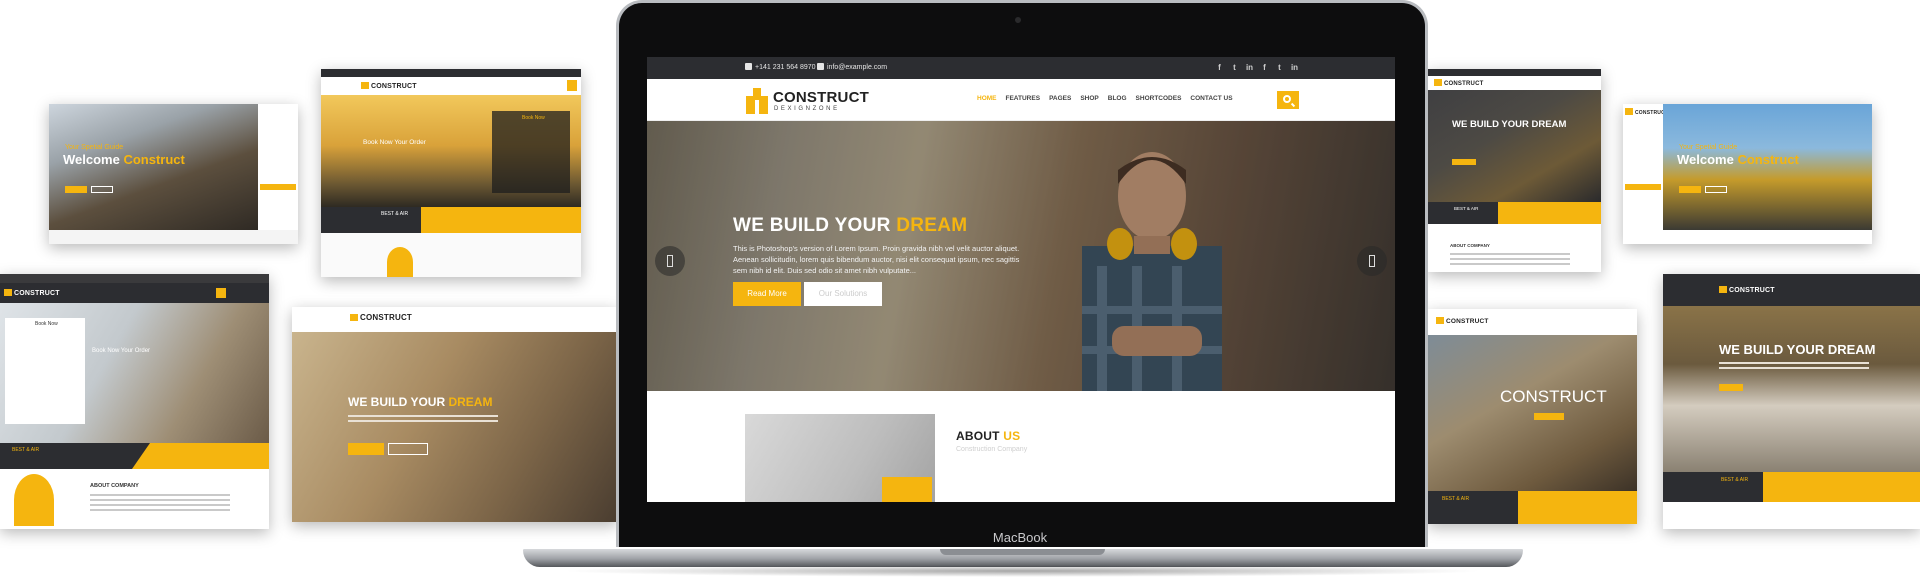  What do you see at coordinates (1553, 396) in the screenshot?
I see `preview-title: CONSTRUCT` at bounding box center [1553, 396].